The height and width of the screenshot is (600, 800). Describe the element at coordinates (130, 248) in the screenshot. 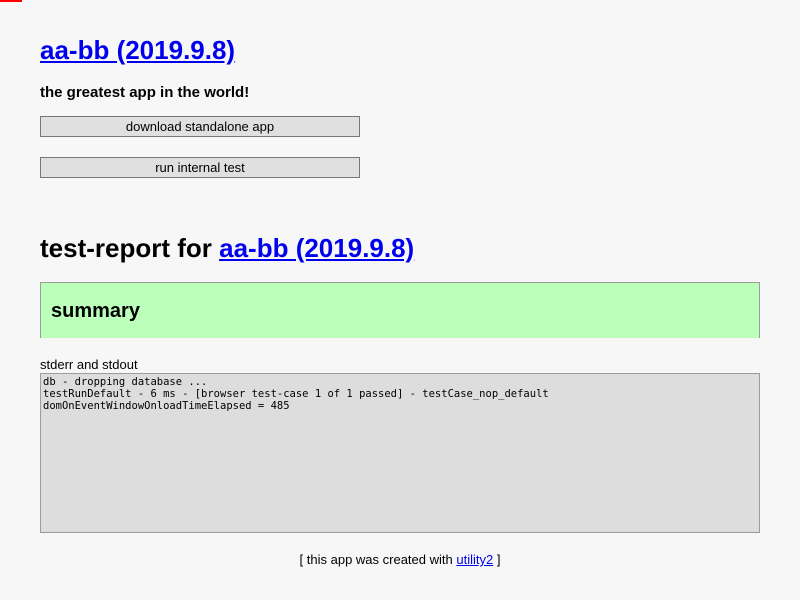

I see `test-report-title-prefix: test-report for` at that location.